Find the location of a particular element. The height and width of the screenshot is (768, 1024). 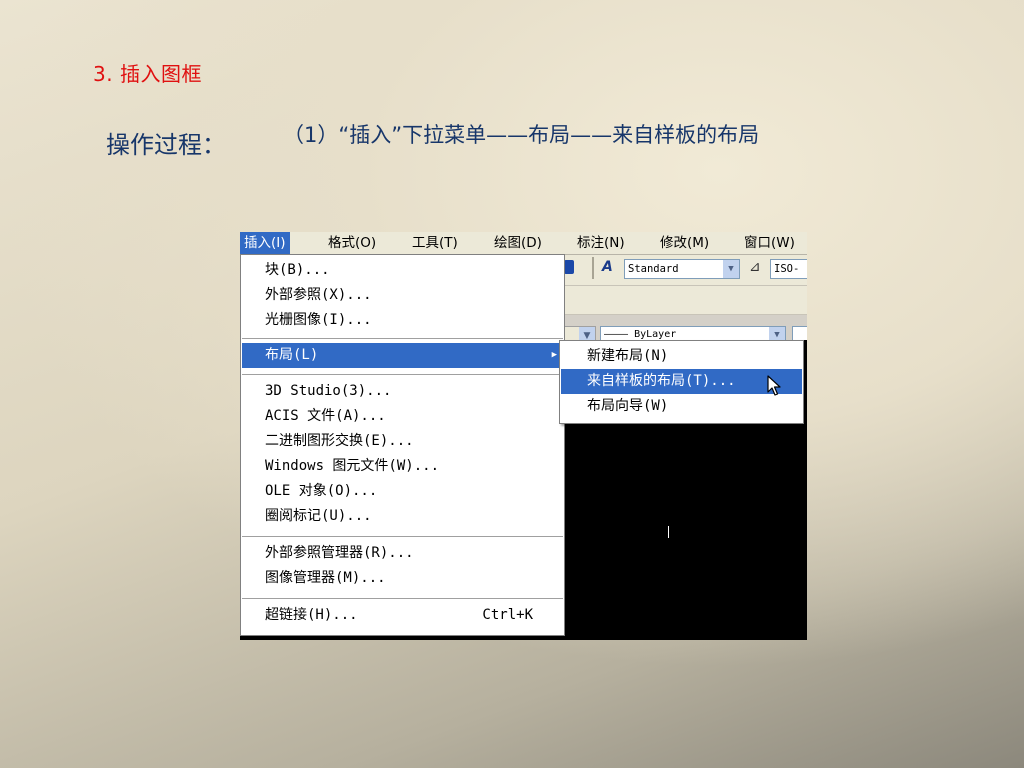

submenu-item-layout-wizard: 布局向导(W) is located at coordinates (681, 406).